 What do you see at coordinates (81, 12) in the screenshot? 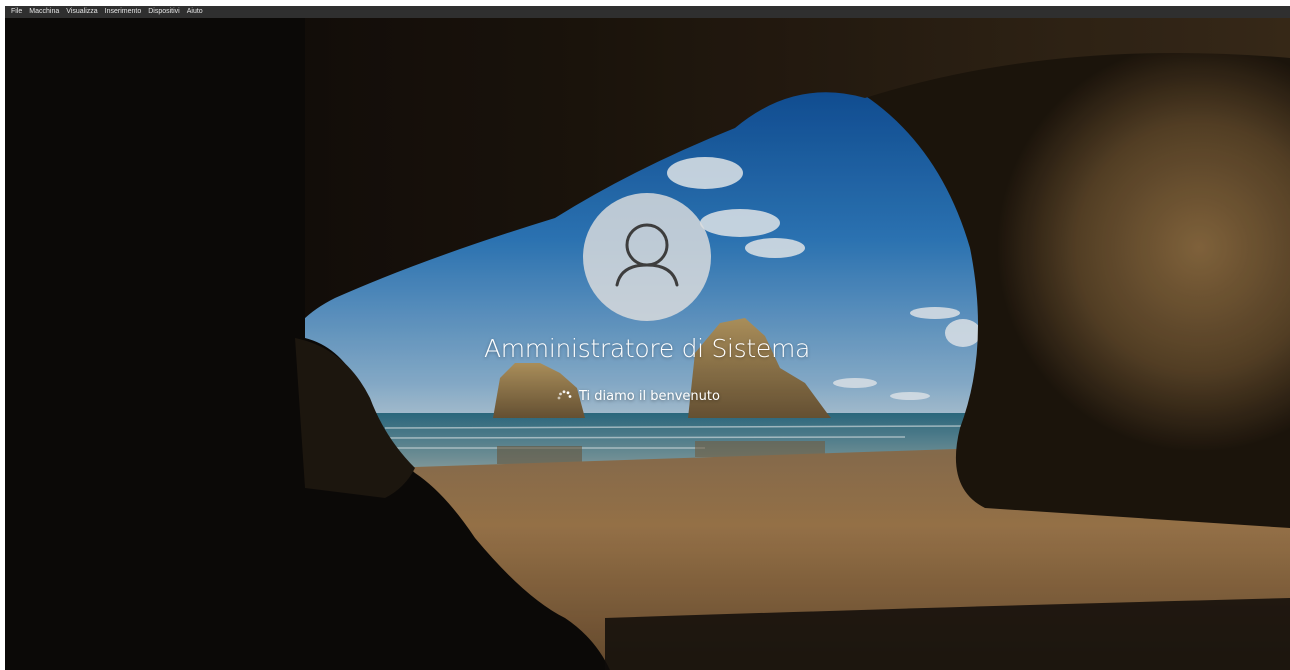
I see `menu-visualizza: Visualizza` at bounding box center [81, 12].